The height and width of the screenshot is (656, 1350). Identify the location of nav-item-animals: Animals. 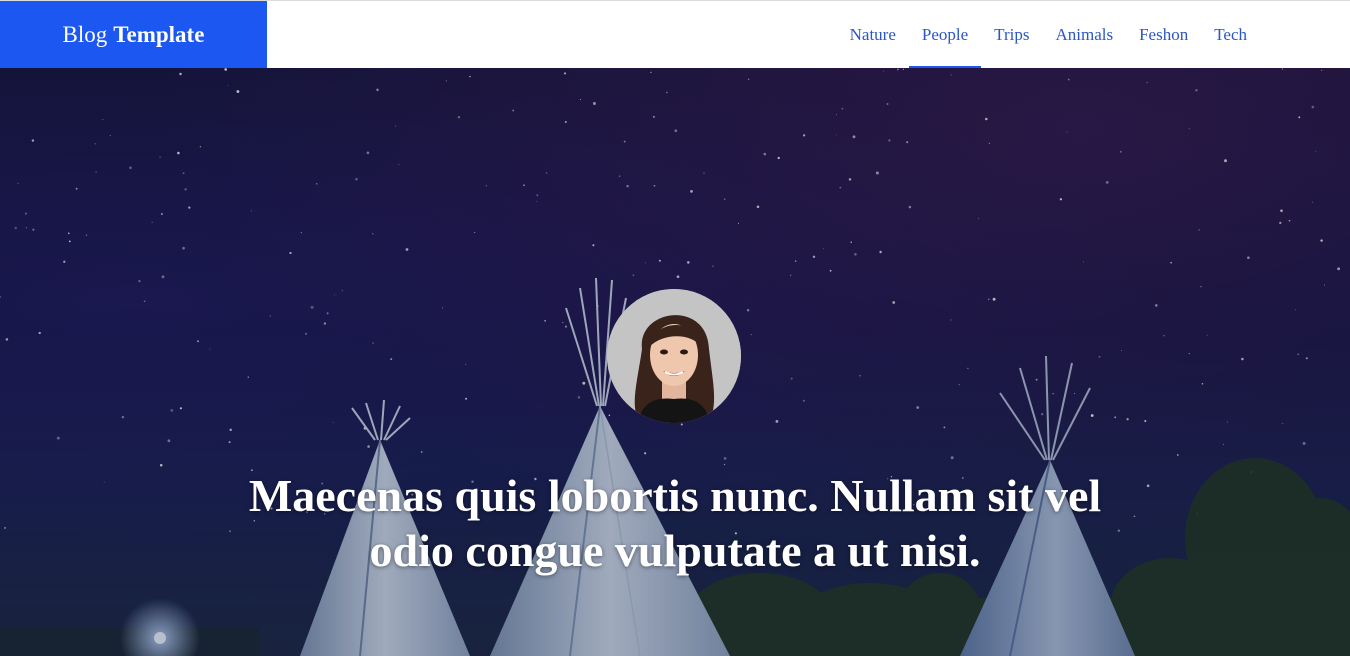
(1084, 34).